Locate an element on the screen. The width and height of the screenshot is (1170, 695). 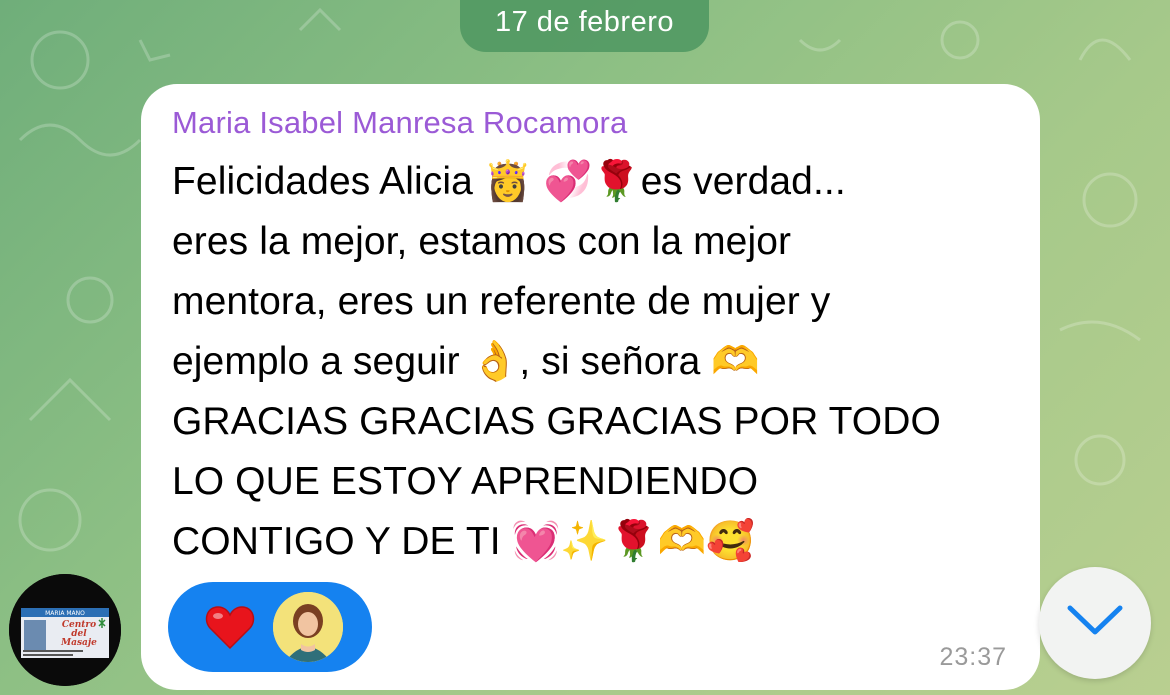
message-line: LO QUE ESTOY APRENDIENDO is located at coordinates (465, 481).